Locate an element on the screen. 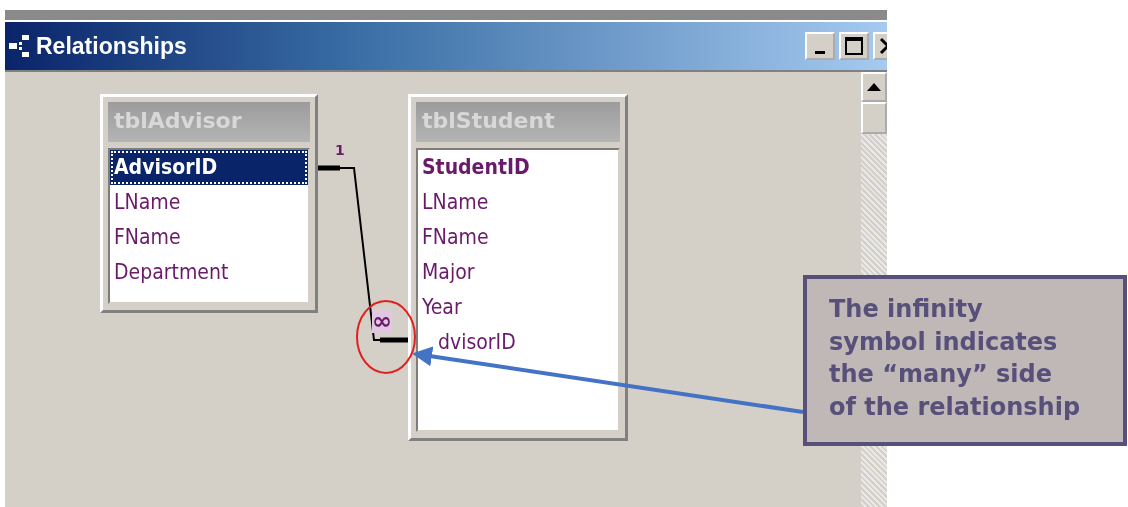 Image resolution: width=1128 pixels, height=507 pixels. maximize-icon is located at coordinates (854, 46).